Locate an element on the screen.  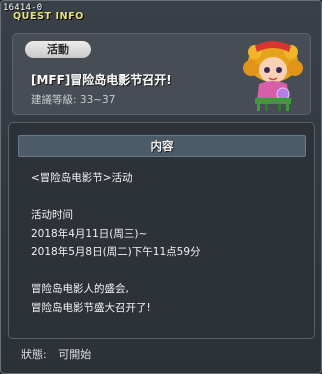
window-title: QUEST INFO is located at coordinates (48, 16).